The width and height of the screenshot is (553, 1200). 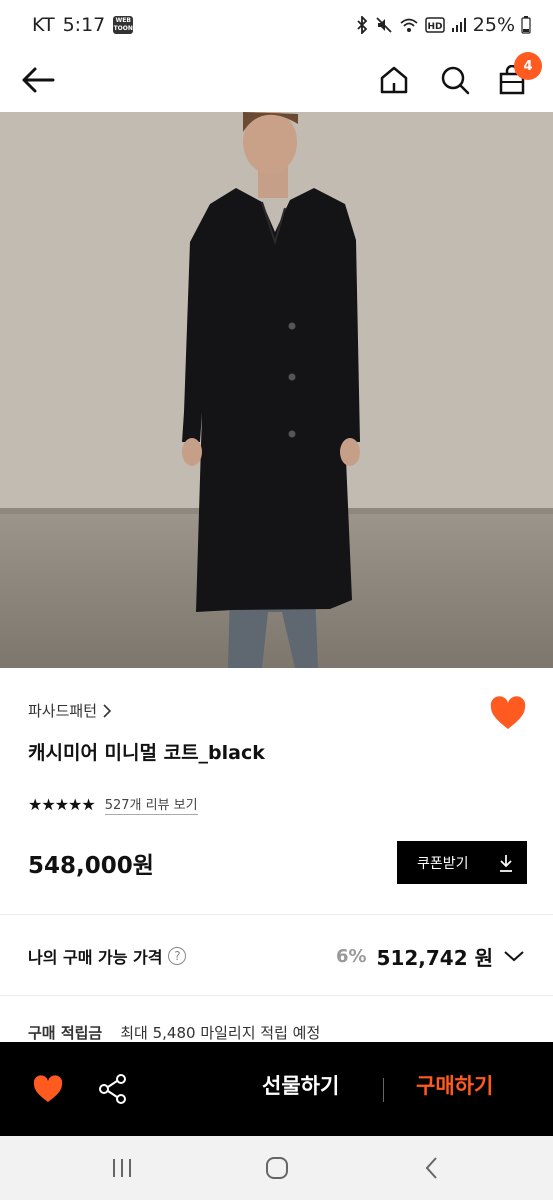 I want to click on clock: 5:17, so click(x=84, y=25).